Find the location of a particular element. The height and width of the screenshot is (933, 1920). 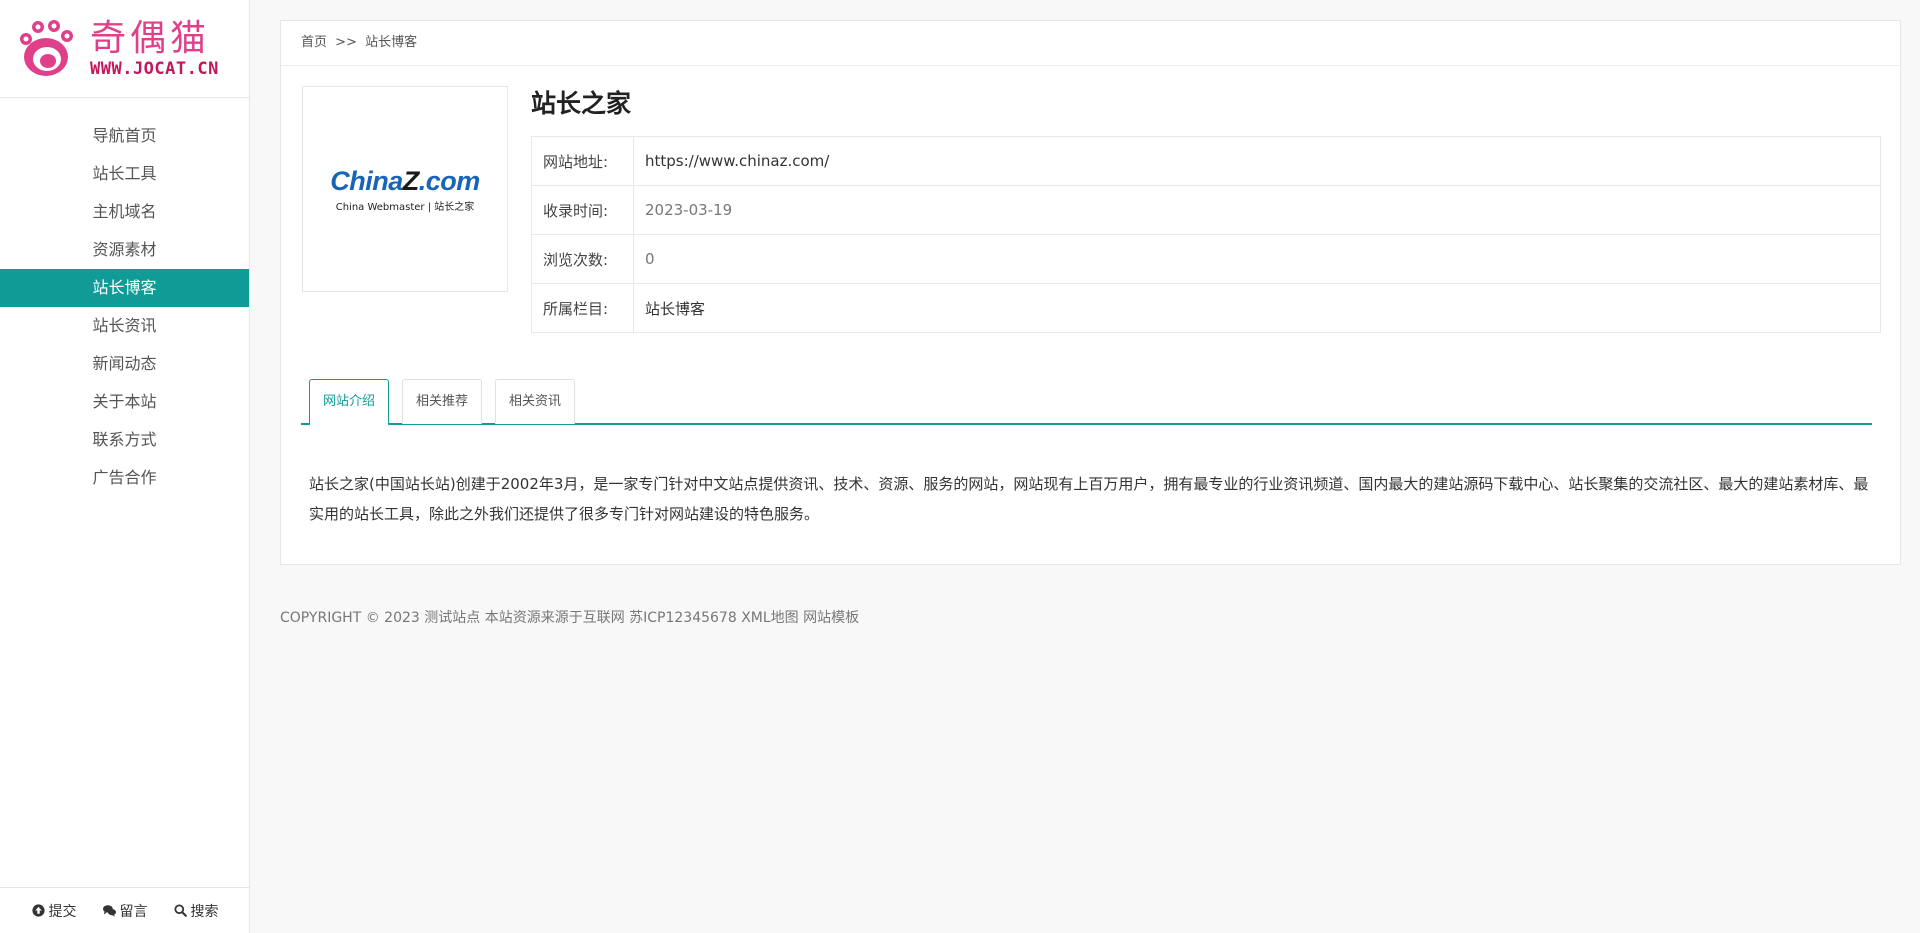

breadcrumb: 首页 >> 站长博客 is located at coordinates (1090, 43).